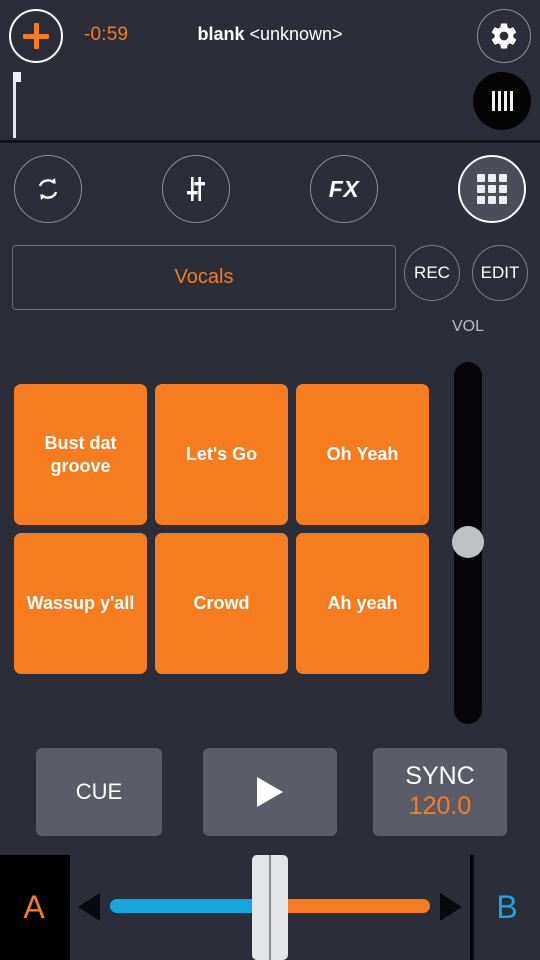 Image resolution: width=540 pixels, height=960 pixels. I want to click on track-title: blank <unknown>, so click(270, 34).